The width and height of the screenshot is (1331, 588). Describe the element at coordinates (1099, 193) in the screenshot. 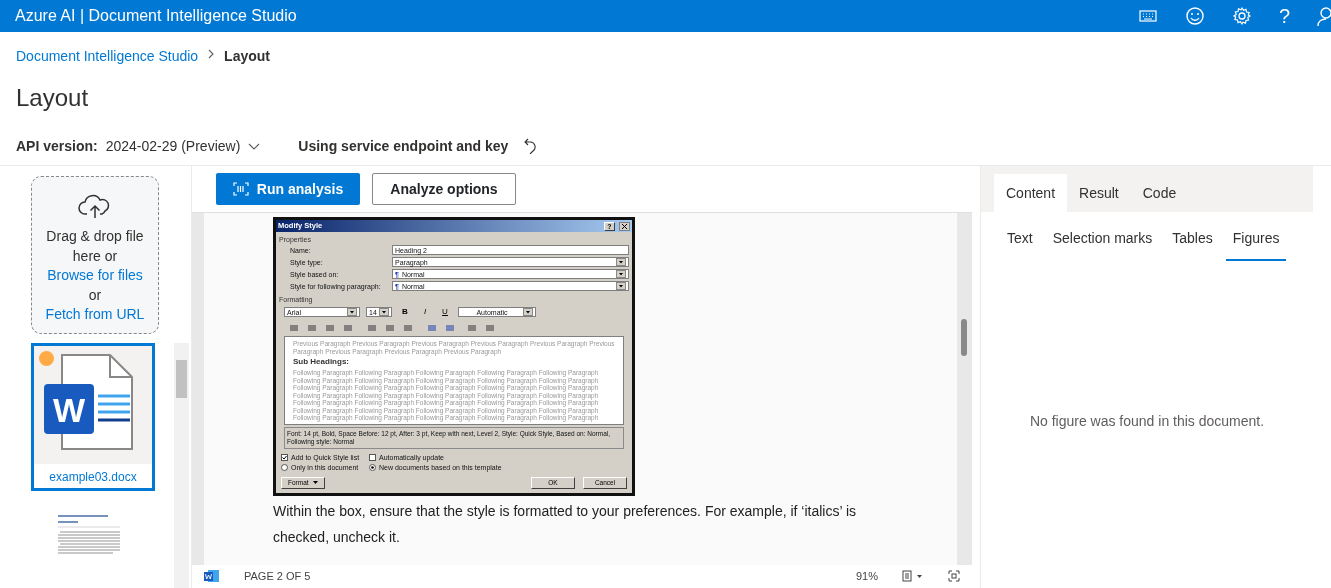

I see `tab: Result` at that location.